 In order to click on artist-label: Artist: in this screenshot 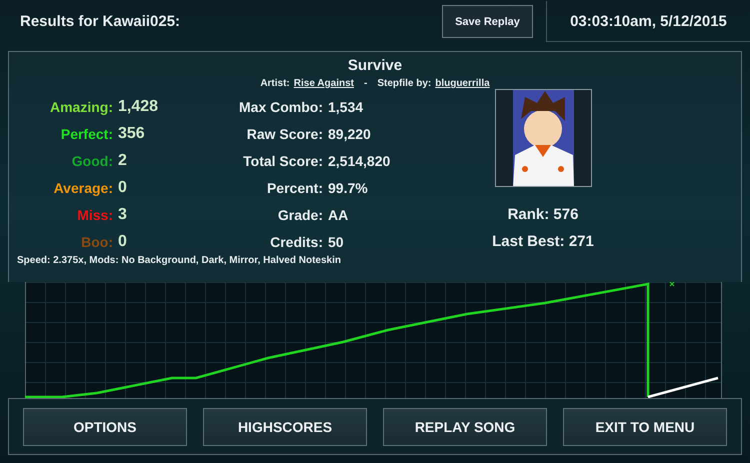, I will do `click(275, 83)`.